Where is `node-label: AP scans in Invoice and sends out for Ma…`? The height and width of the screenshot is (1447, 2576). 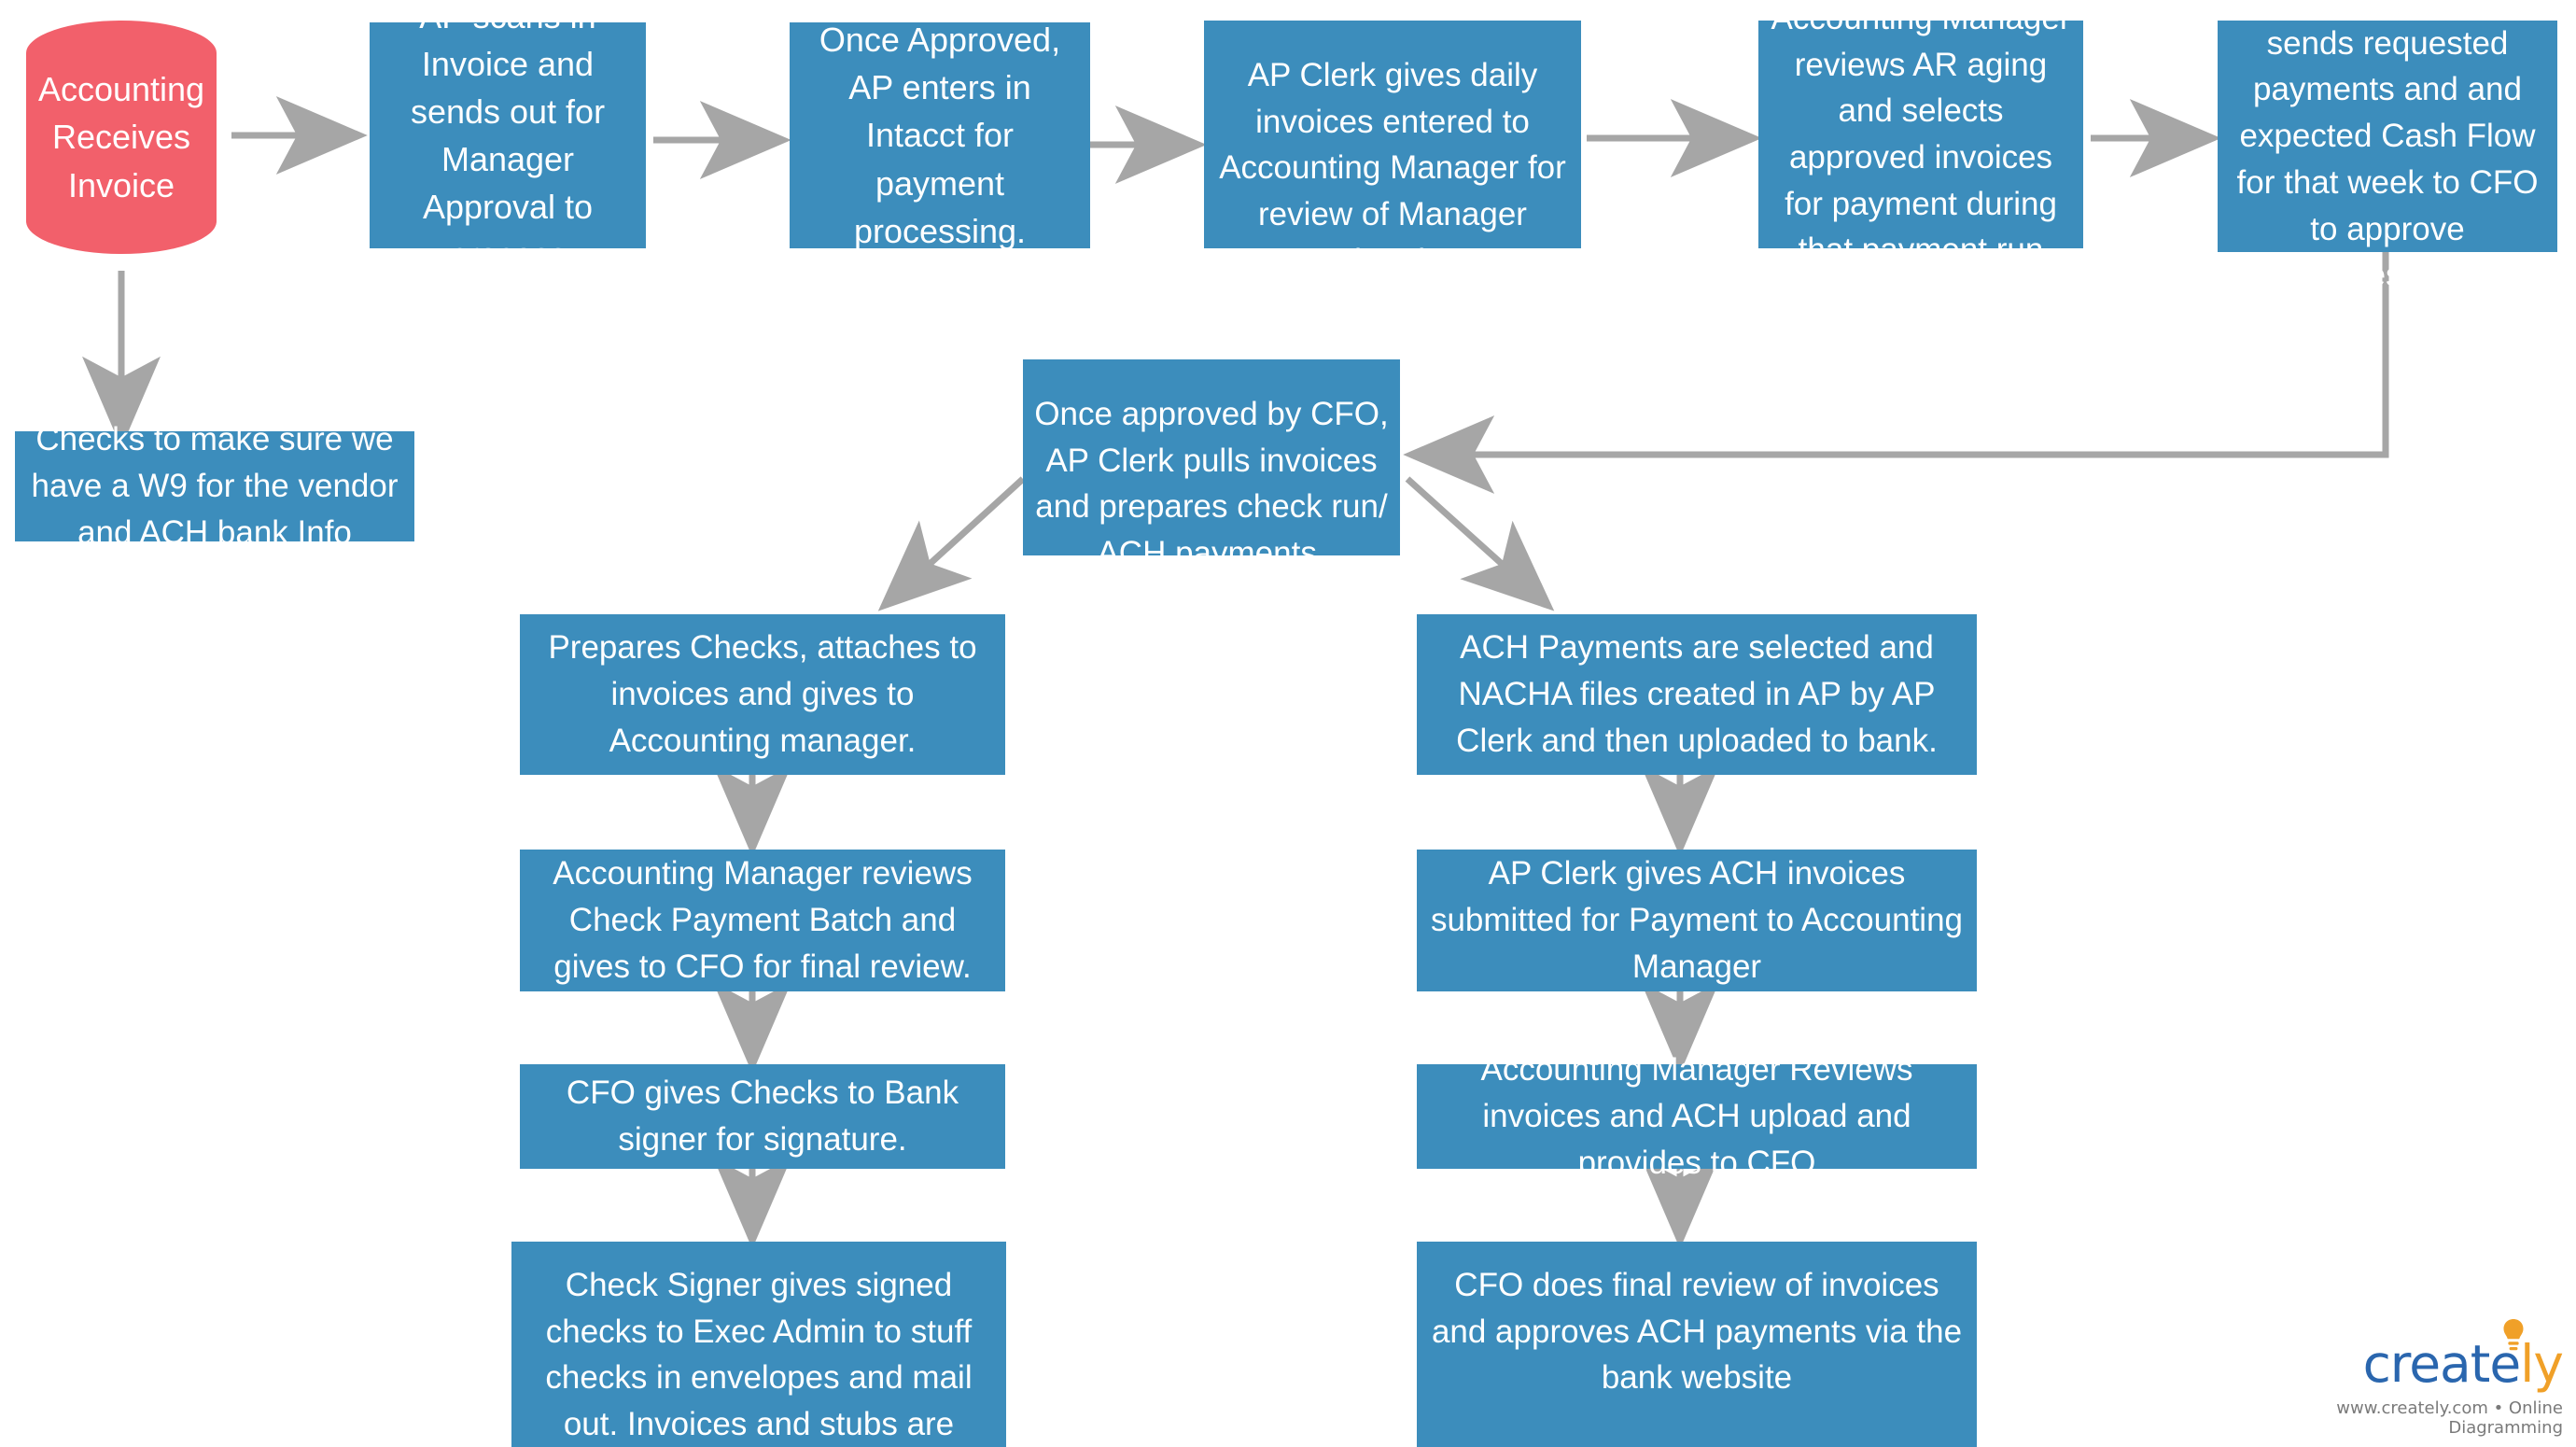
node-label: AP scans in Invoice and sends out for Ma… is located at coordinates (508, 137).